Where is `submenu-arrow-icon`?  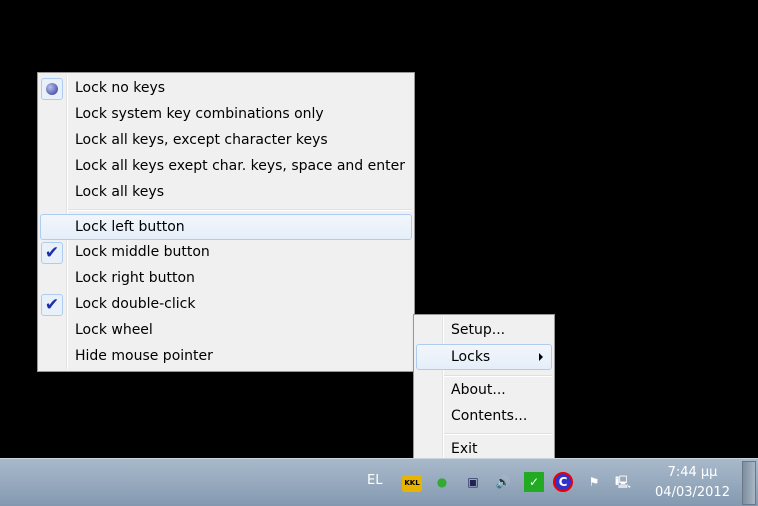
submenu-arrow-icon is located at coordinates (541, 357).